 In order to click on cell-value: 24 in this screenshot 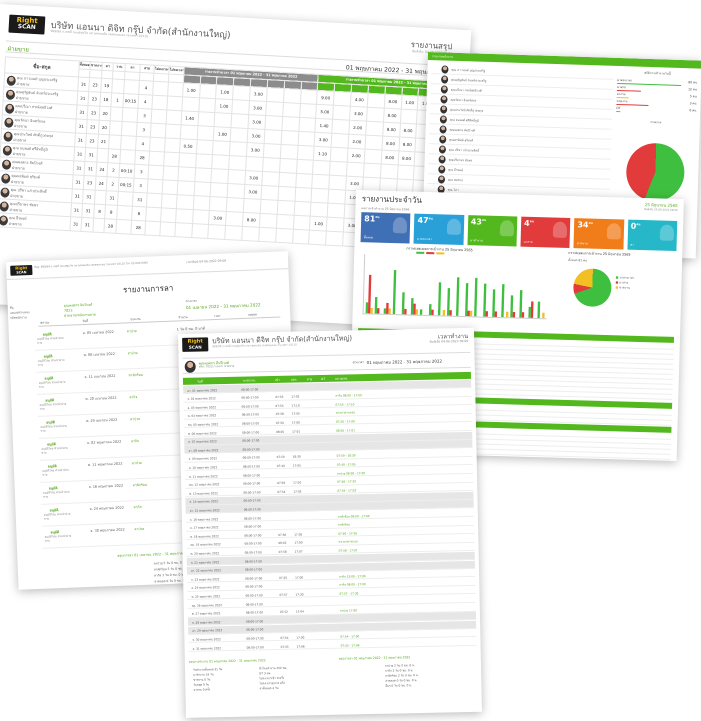, I will do `click(102, 169)`.